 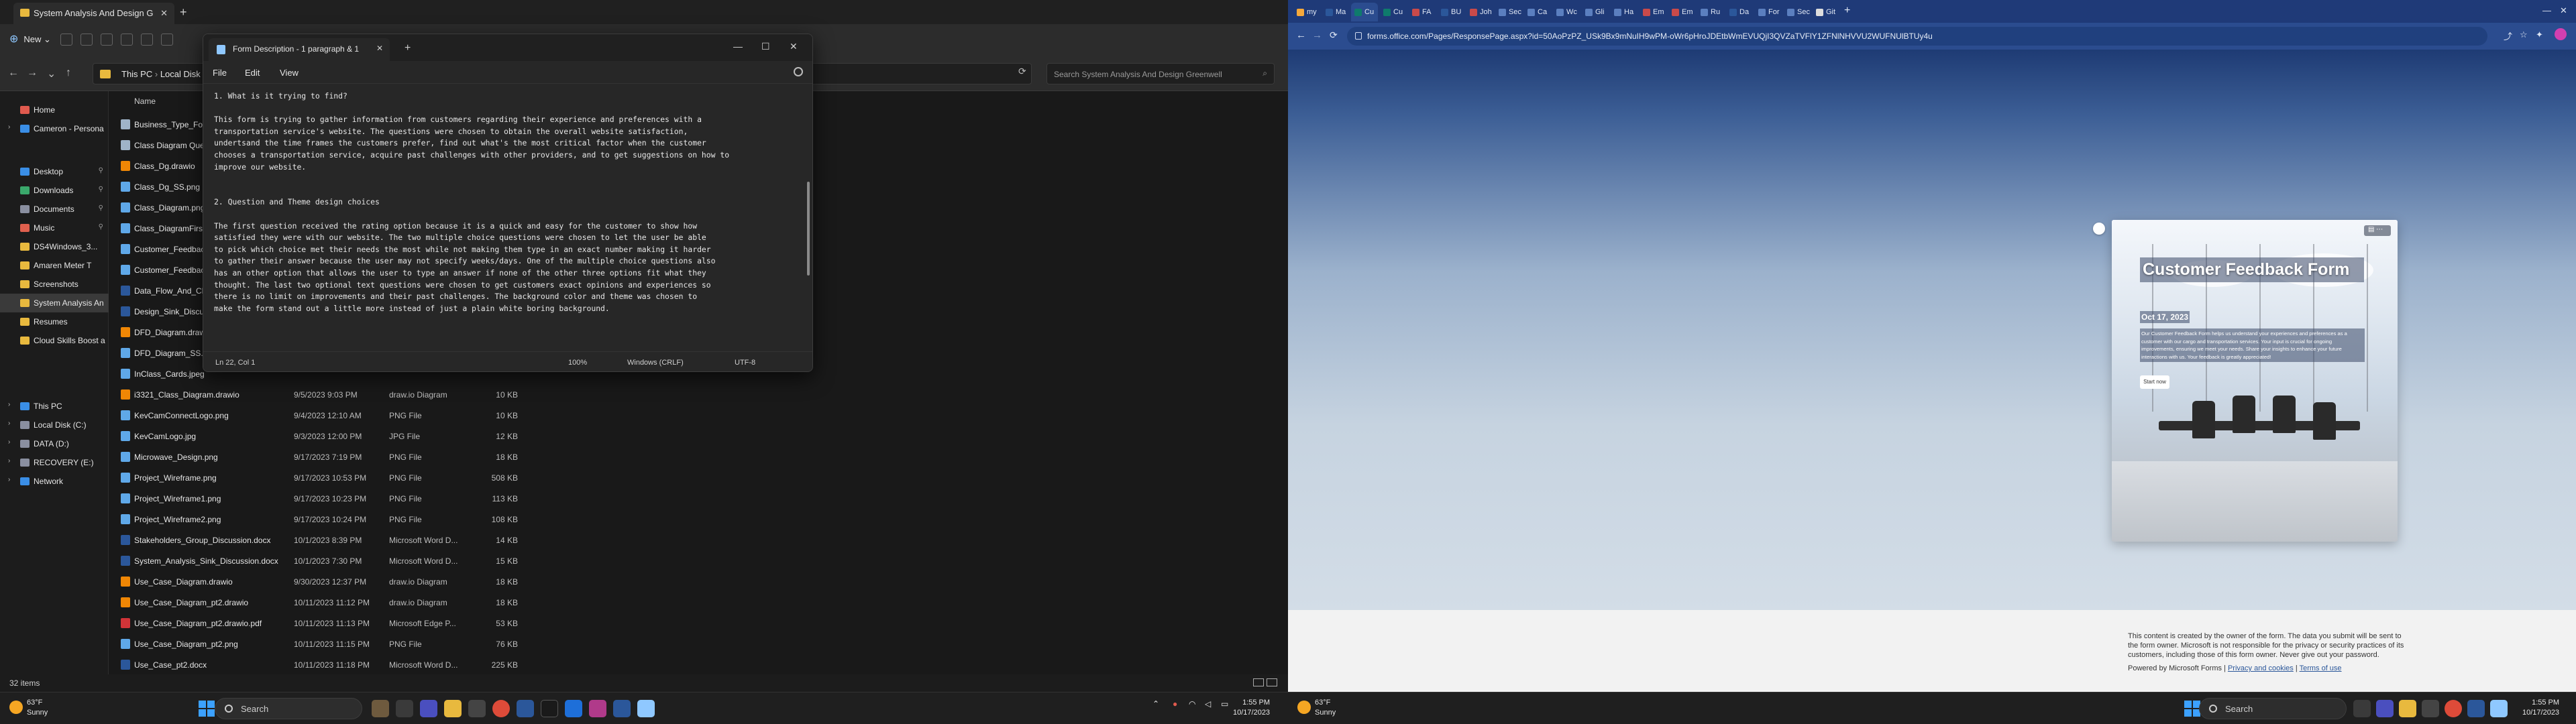 I want to click on nav-item: Screenshots, so click(x=54, y=284).